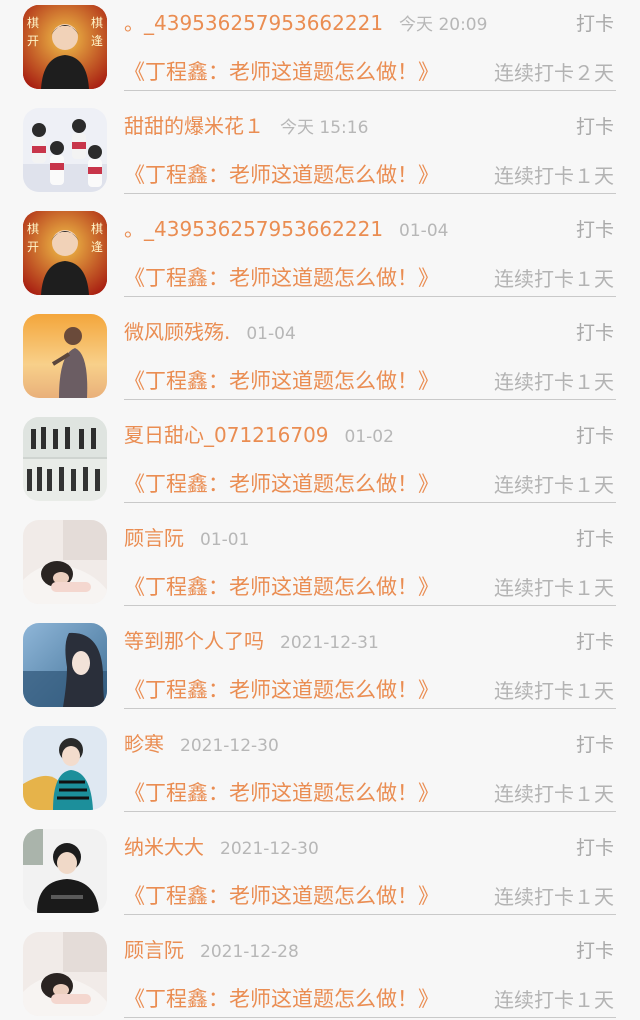 Image resolution: width=640 pixels, height=1020 pixels. What do you see at coordinates (194, 126) in the screenshot?
I see `user-name: 甜甜的爆米花１` at bounding box center [194, 126].